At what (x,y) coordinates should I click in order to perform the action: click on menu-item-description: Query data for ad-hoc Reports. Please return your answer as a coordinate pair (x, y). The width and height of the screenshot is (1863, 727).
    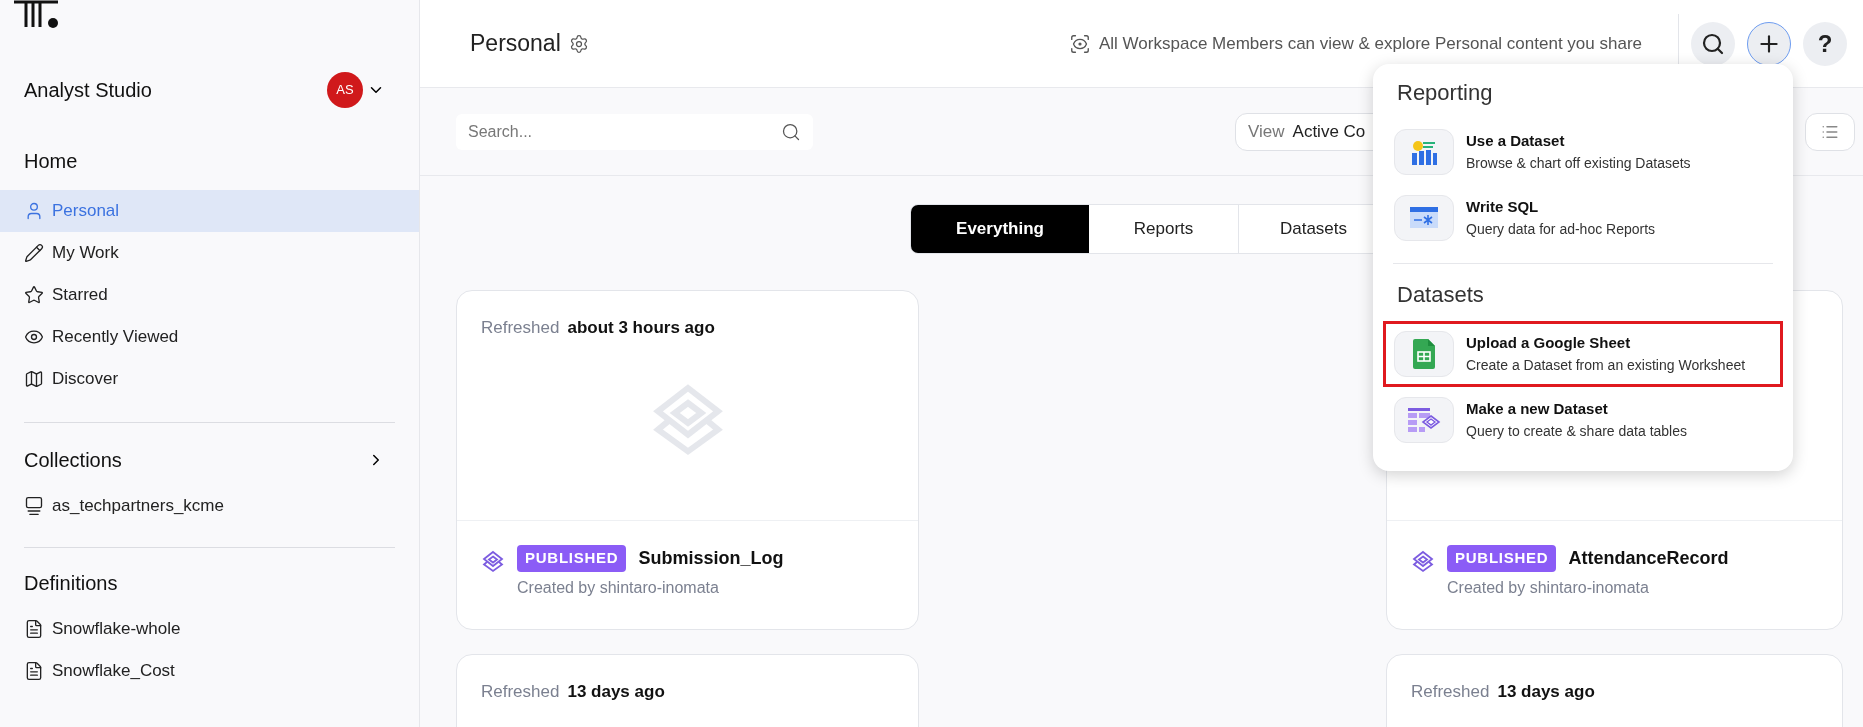
    Looking at the image, I should click on (1561, 229).